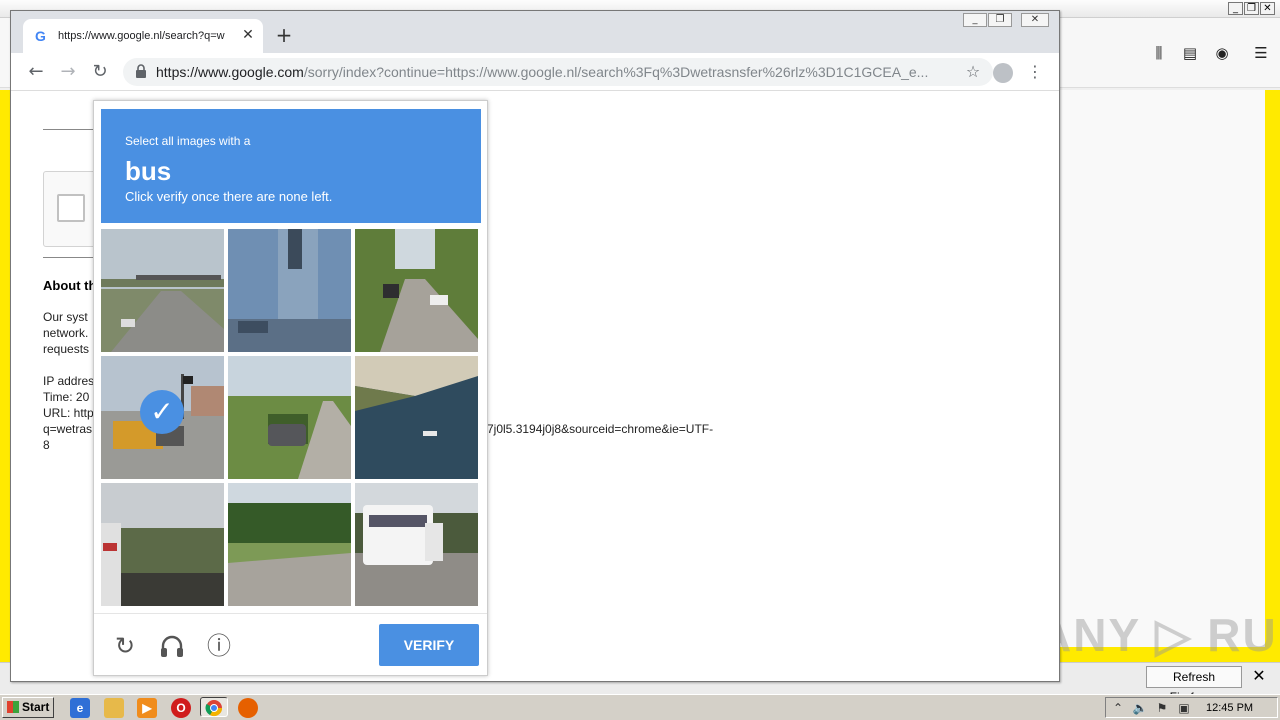  What do you see at coordinates (125, 646) in the screenshot?
I see `reload-challenge-icon: ↻` at bounding box center [125, 646].